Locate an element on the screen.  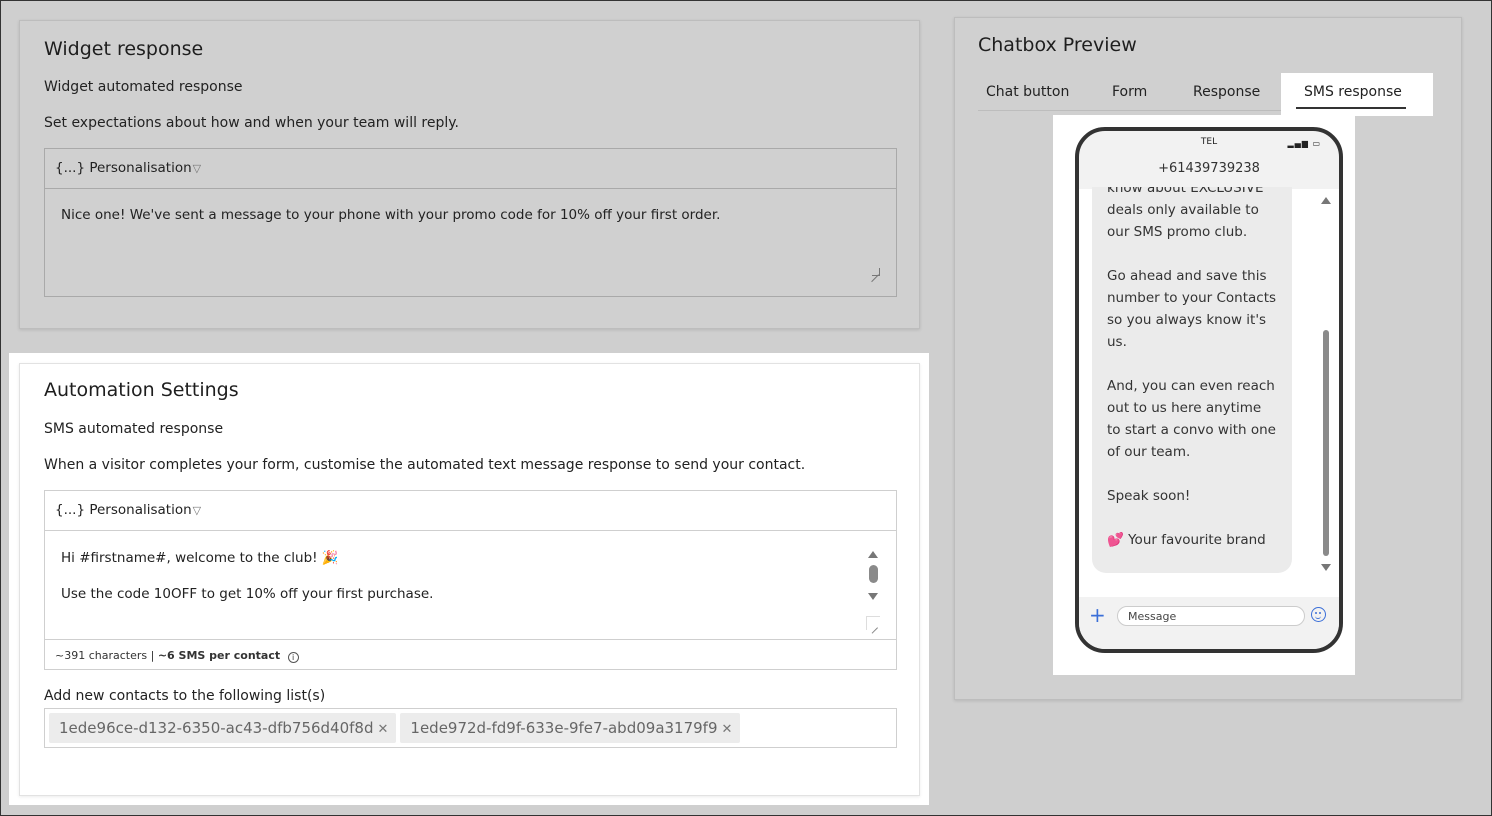
info-icon: i is located at coordinates (293, 657).